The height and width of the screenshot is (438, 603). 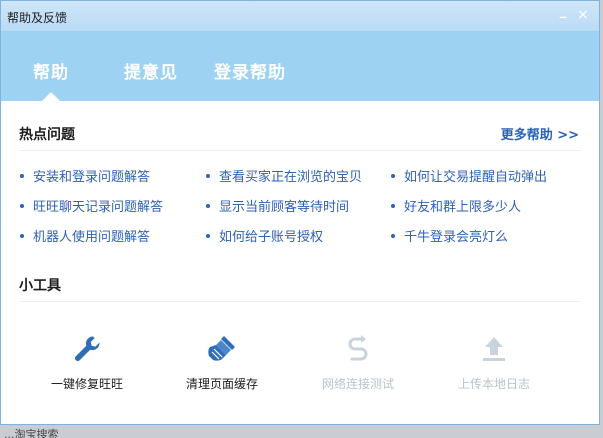 What do you see at coordinates (449, 235) in the screenshot?
I see `faq-link: 千牛登录会亮灯么` at bounding box center [449, 235].